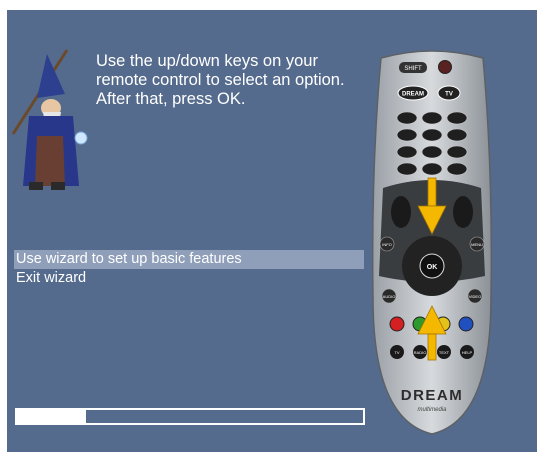 The width and height of the screenshot is (541, 460). What do you see at coordinates (467, 352) in the screenshot?
I see `help-label: HELP` at bounding box center [467, 352].